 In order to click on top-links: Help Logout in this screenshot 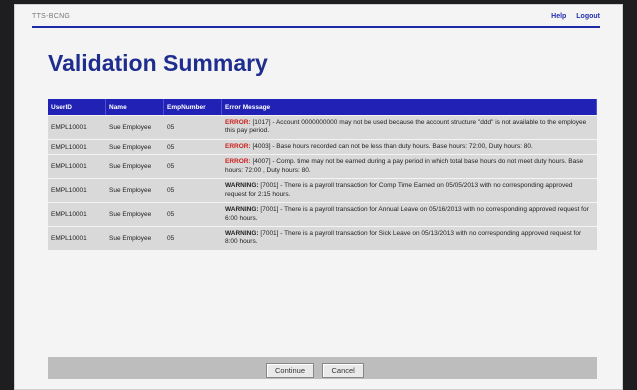, I will do `click(571, 16)`.